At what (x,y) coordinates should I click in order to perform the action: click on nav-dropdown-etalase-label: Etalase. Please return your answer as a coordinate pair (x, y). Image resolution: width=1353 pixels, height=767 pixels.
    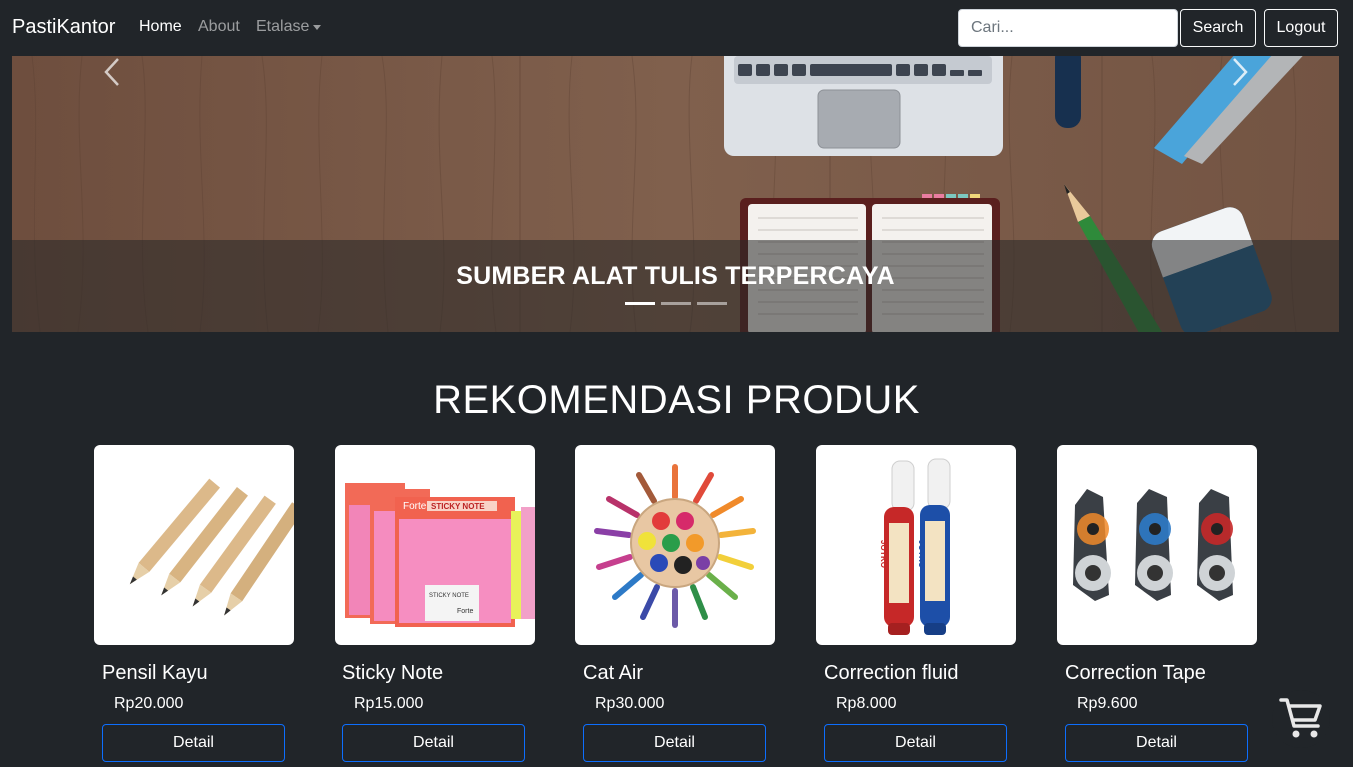
    Looking at the image, I should click on (283, 26).